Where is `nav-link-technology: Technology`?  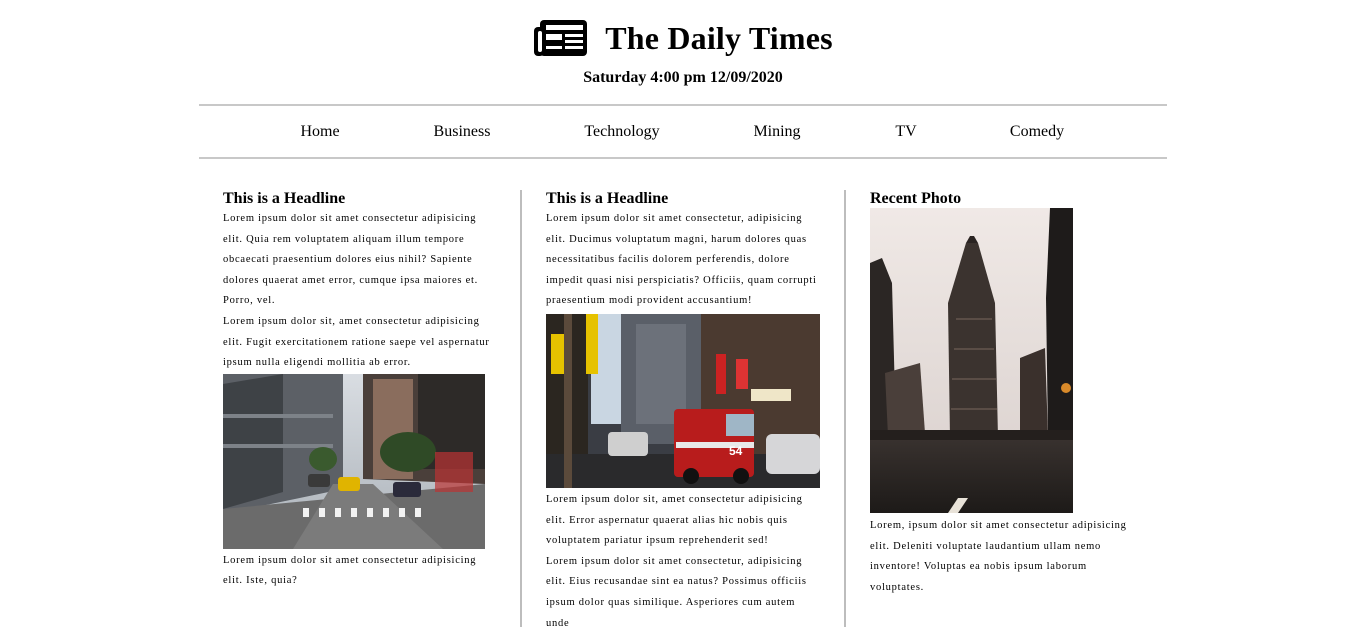
nav-link-technology: Technology is located at coordinates (621, 132).